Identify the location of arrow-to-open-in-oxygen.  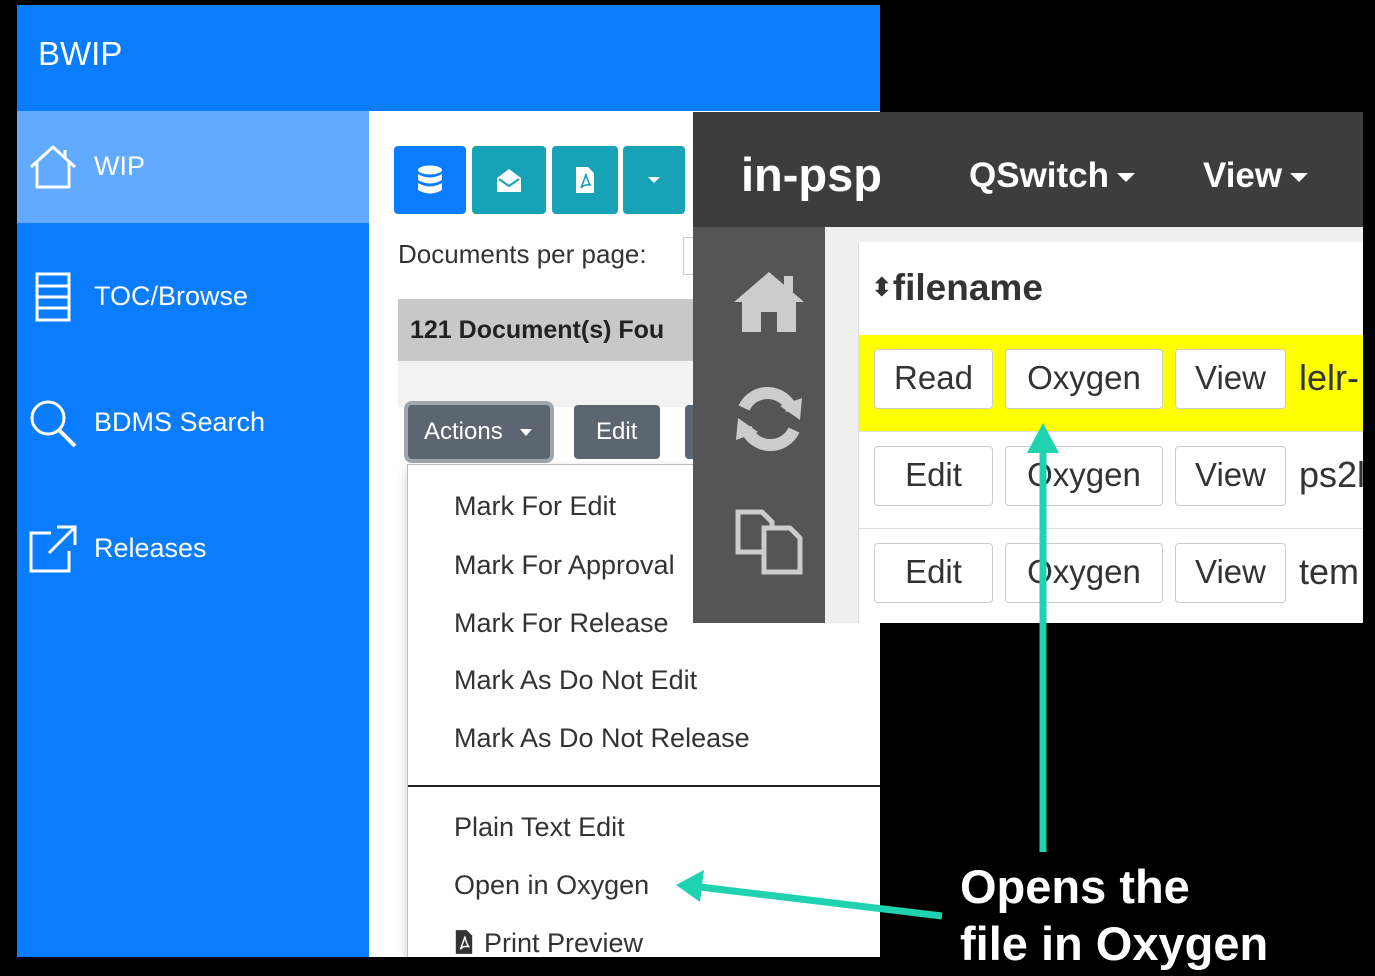
(821, 901).